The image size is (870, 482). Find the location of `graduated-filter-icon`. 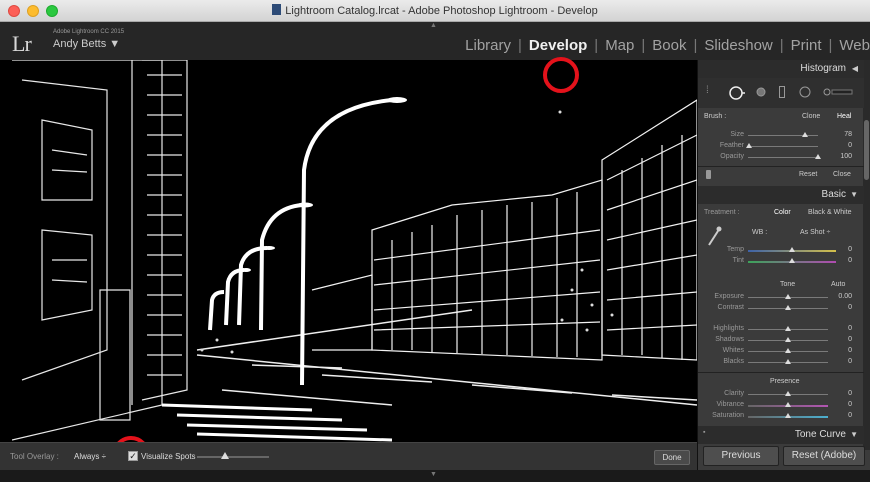

graduated-filter-icon is located at coordinates (782, 92).